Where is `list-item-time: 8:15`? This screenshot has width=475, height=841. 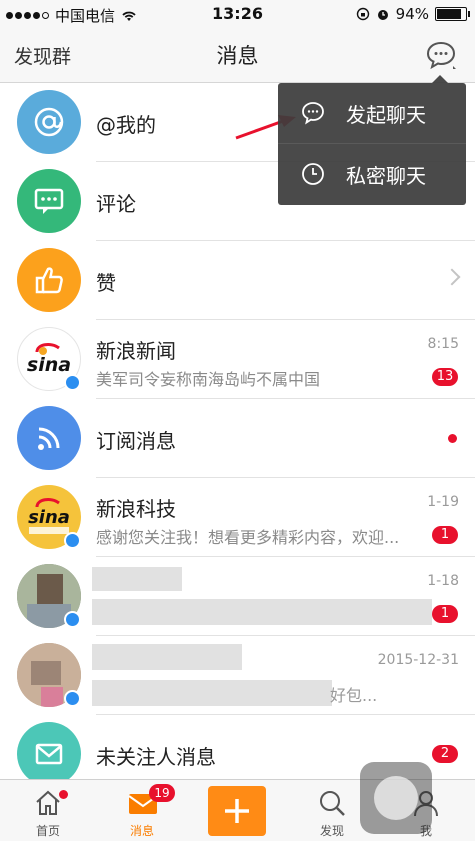 list-item-time: 8:15 is located at coordinates (443, 344).